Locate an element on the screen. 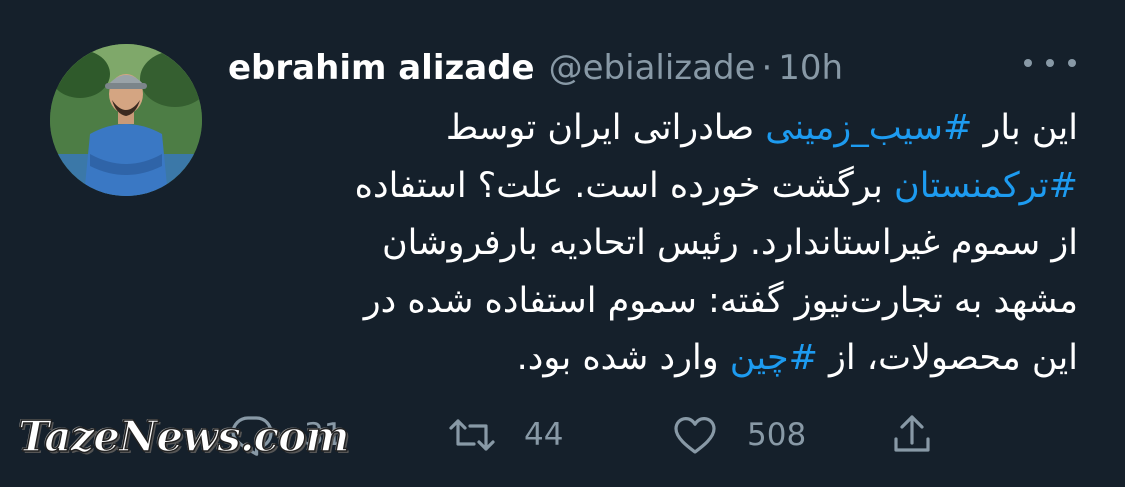 The image size is (1125, 487). share-button is located at coordinates (912, 435).